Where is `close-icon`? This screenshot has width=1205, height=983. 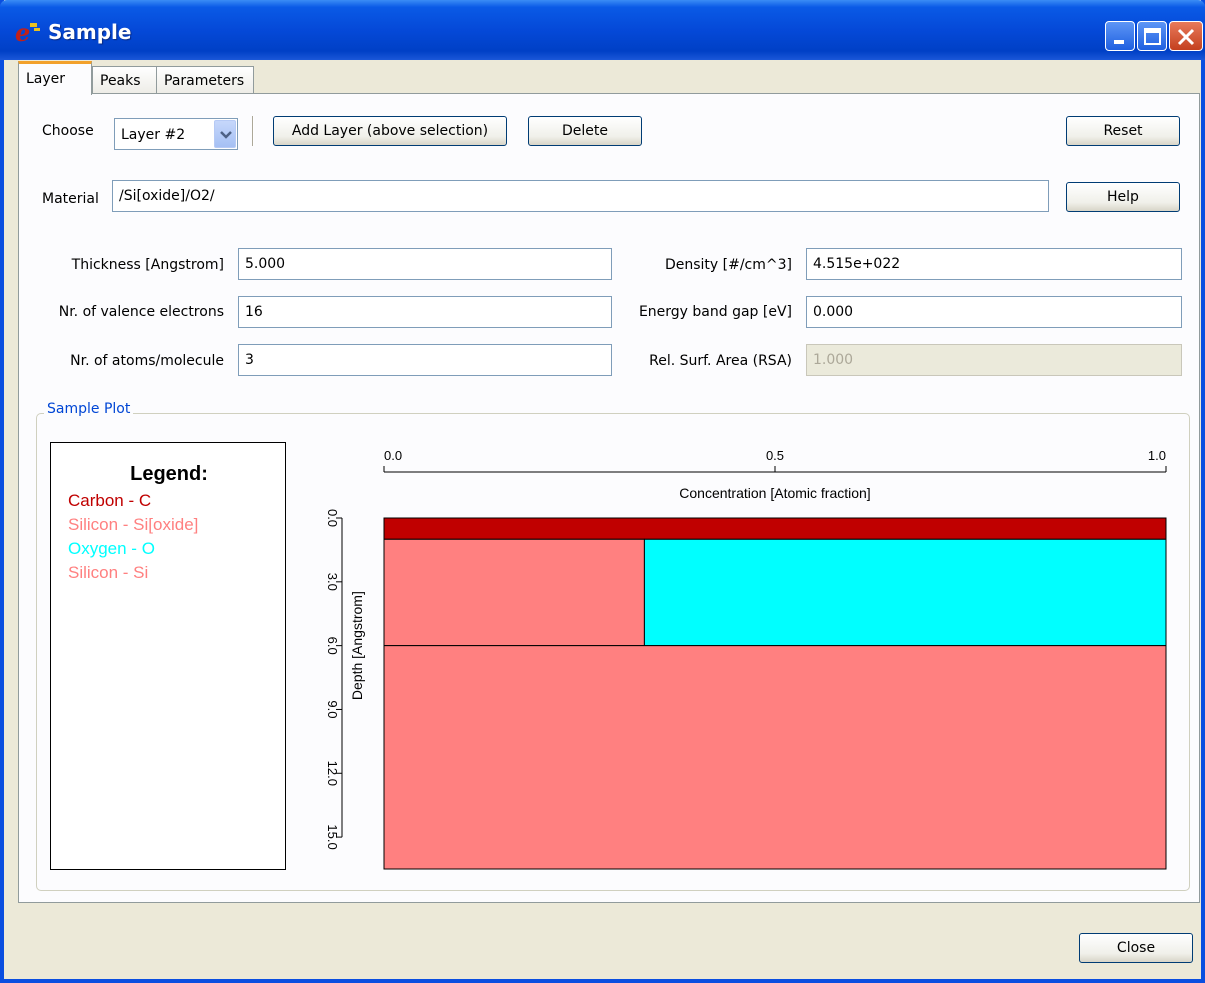
close-icon is located at coordinates (1186, 37).